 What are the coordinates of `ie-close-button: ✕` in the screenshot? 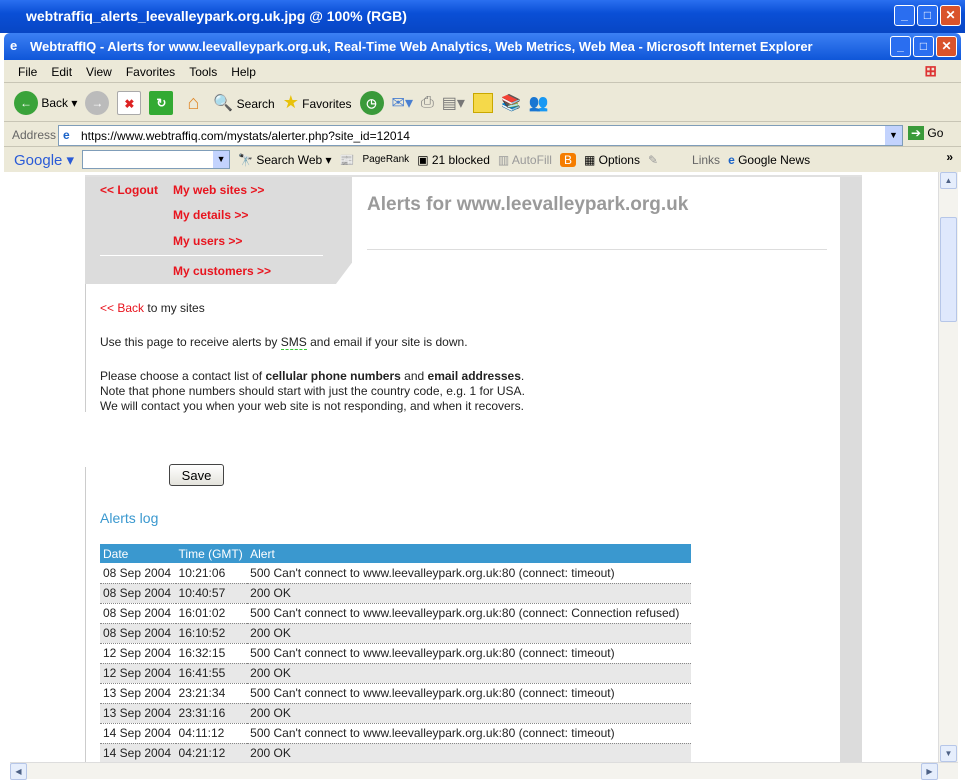 It's located at (946, 46).